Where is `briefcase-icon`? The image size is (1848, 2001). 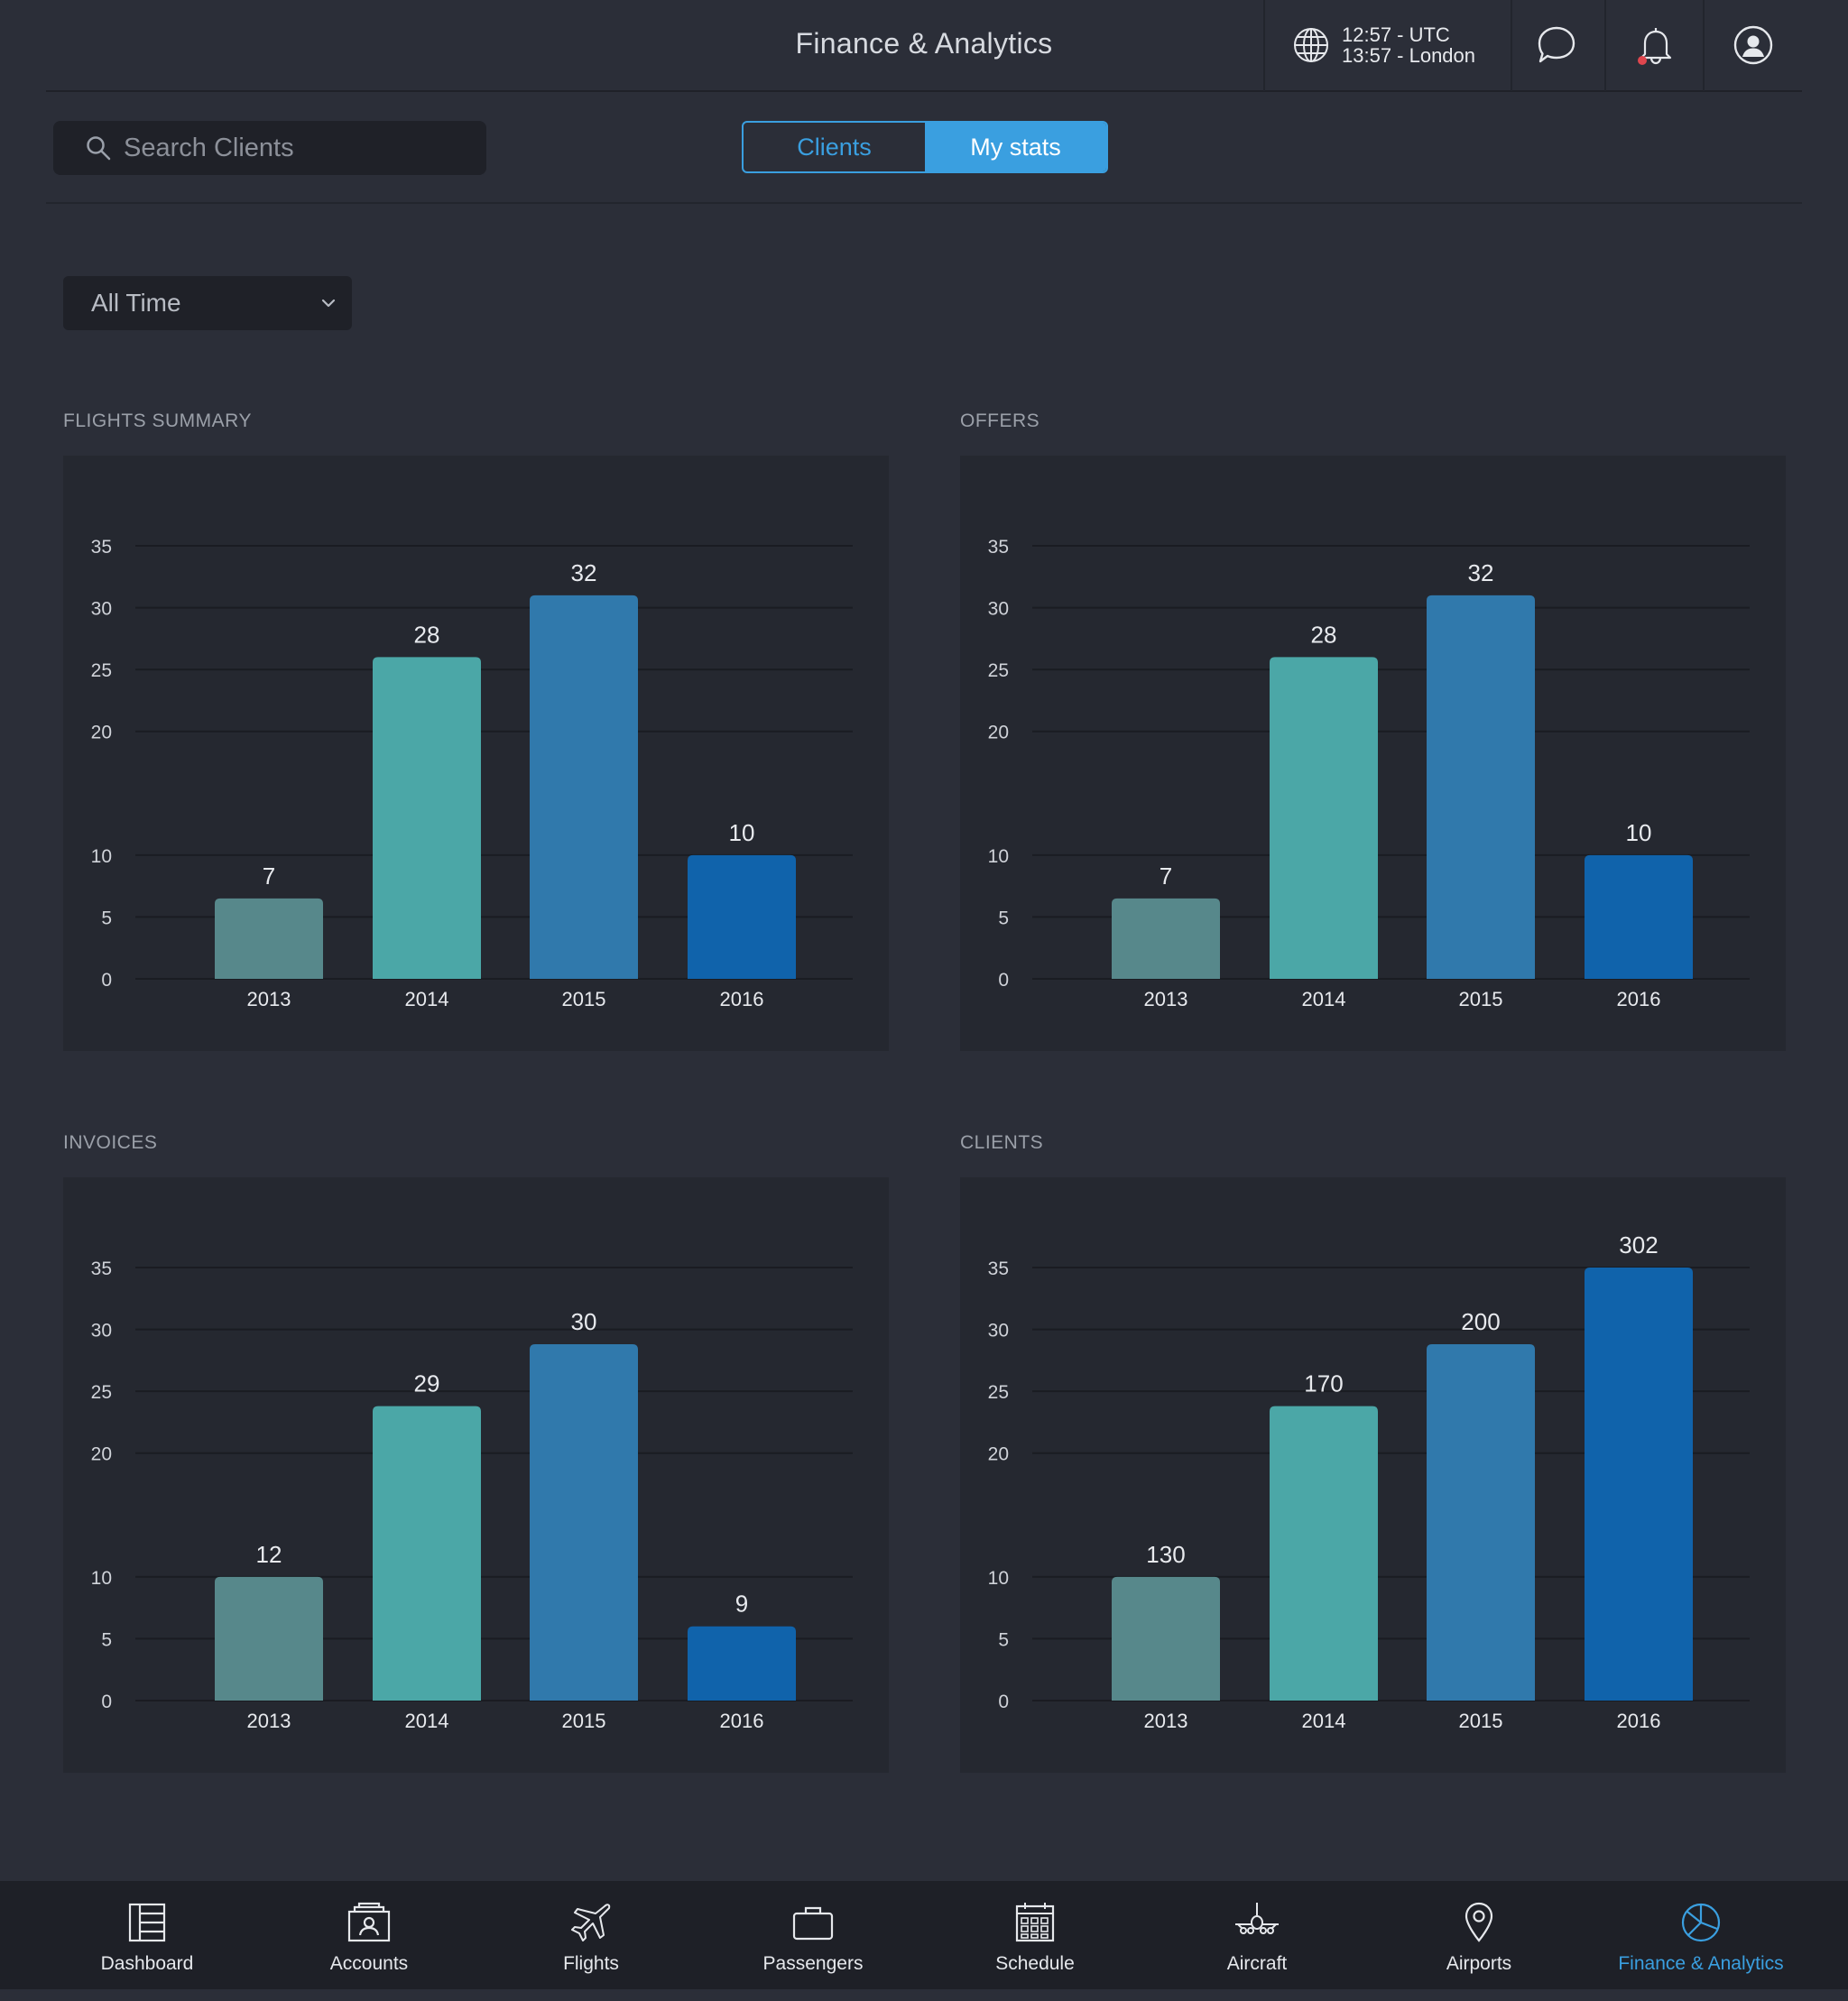
briefcase-icon is located at coordinates (813, 1923).